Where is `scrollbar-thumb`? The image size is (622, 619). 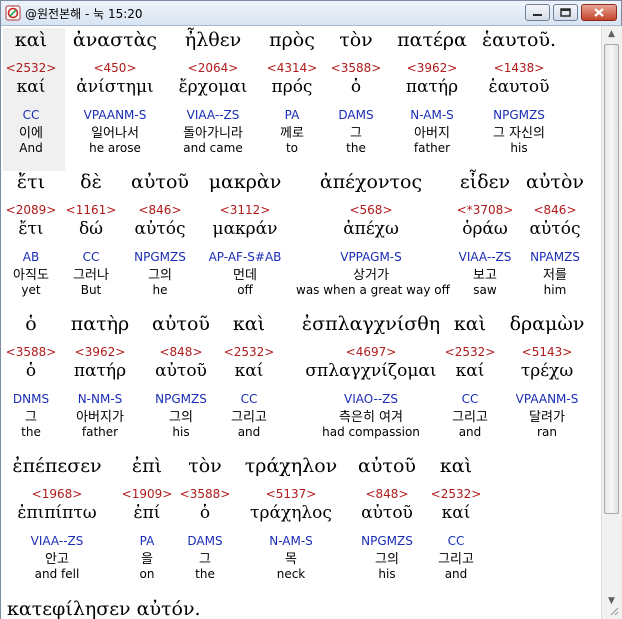
scrollbar-thumb is located at coordinates (611, 279).